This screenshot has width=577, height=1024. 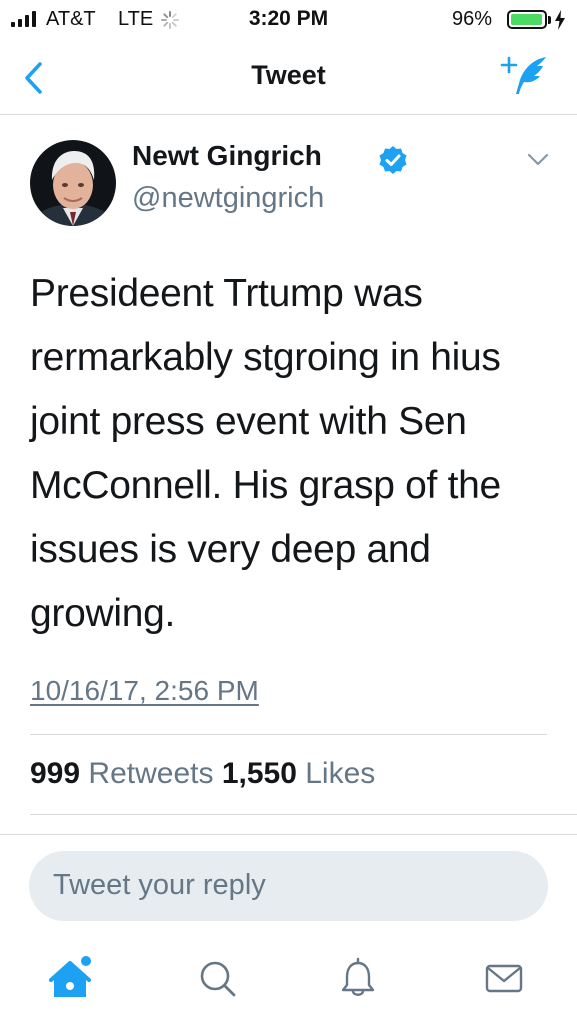 What do you see at coordinates (549, 20) in the screenshot?
I see `battery-tip` at bounding box center [549, 20].